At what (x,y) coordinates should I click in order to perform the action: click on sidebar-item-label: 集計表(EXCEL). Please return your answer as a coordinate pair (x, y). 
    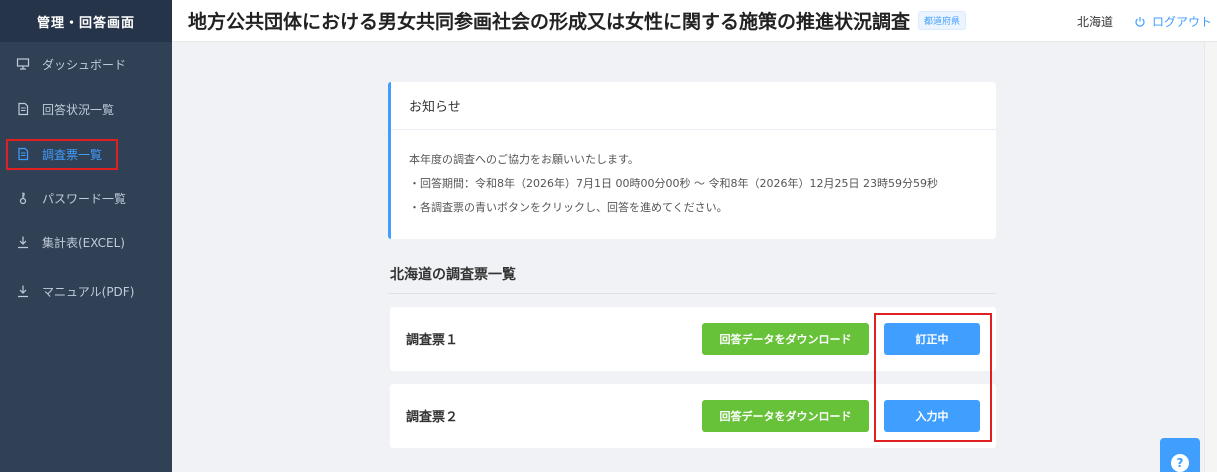
    Looking at the image, I should click on (83, 242).